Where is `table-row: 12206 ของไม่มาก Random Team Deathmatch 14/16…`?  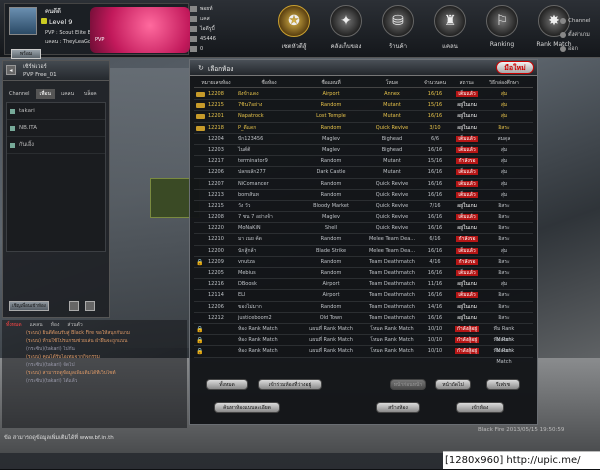 table-row: 12206 ของไม่มาก Random Team Deathmatch 14/16… is located at coordinates (363, 307).